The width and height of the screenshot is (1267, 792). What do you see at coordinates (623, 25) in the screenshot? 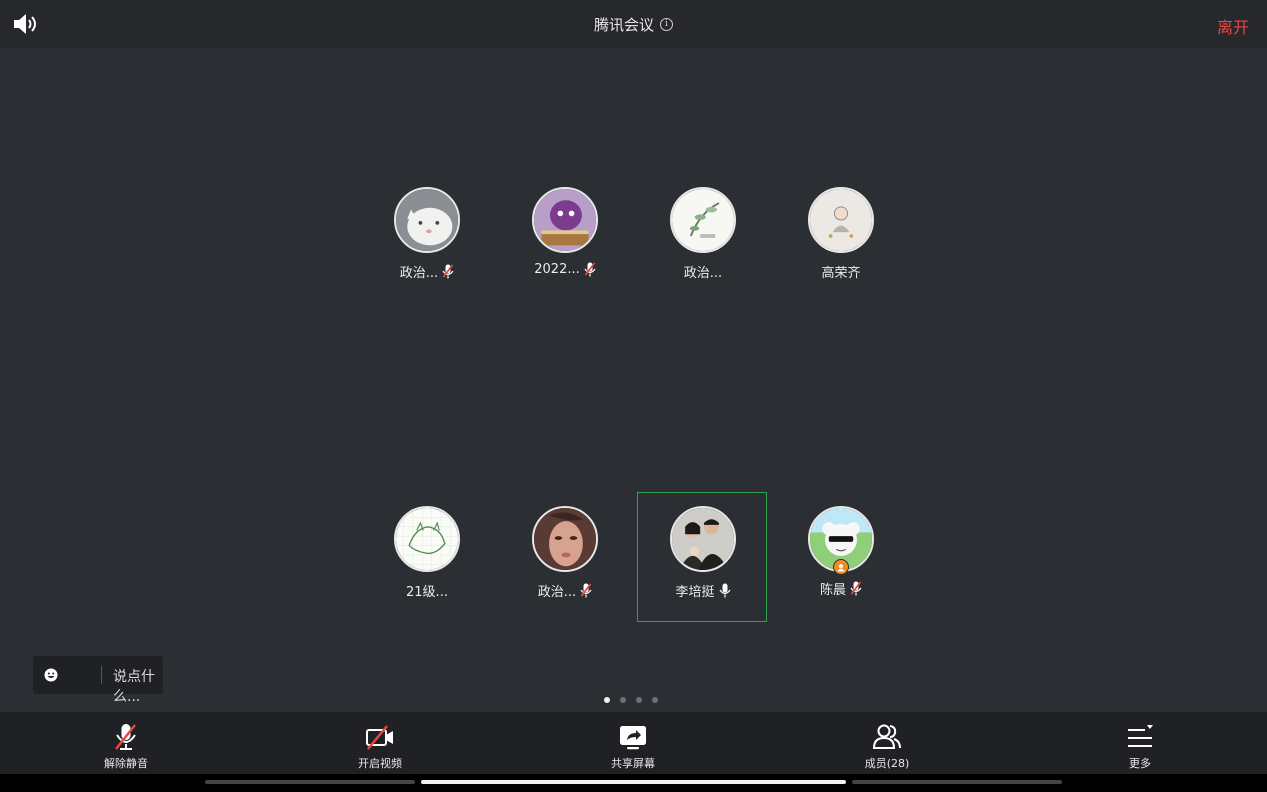
I see `meeting-title-text: 腾讯会议` at bounding box center [623, 25].